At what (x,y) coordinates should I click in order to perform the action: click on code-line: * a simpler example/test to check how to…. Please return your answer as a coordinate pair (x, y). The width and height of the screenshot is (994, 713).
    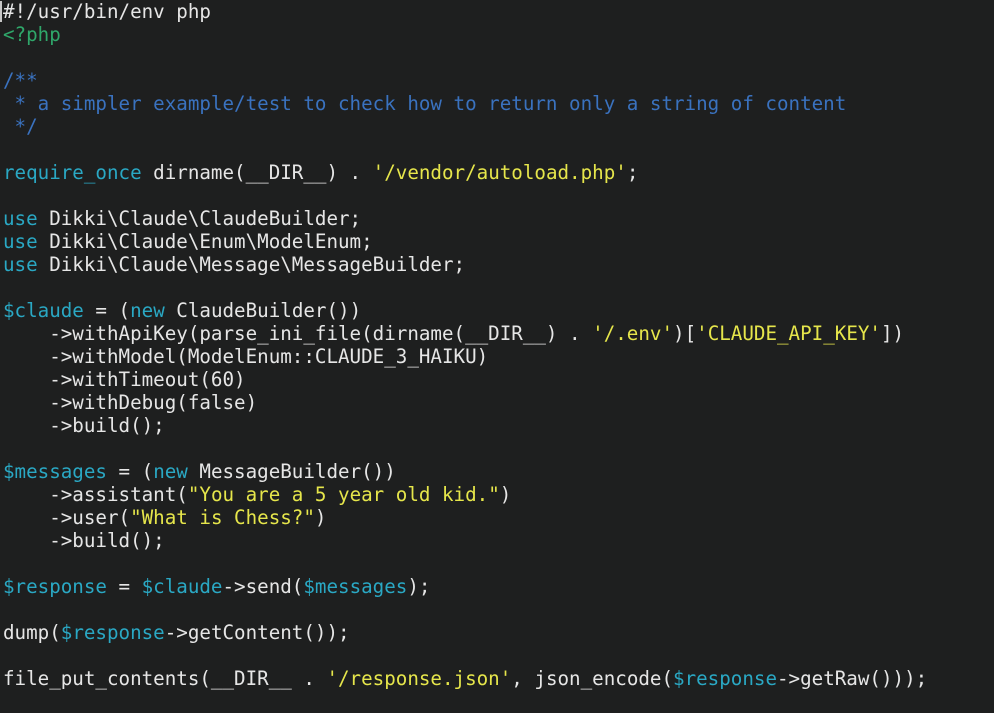
    Looking at the image, I should click on (497, 103).